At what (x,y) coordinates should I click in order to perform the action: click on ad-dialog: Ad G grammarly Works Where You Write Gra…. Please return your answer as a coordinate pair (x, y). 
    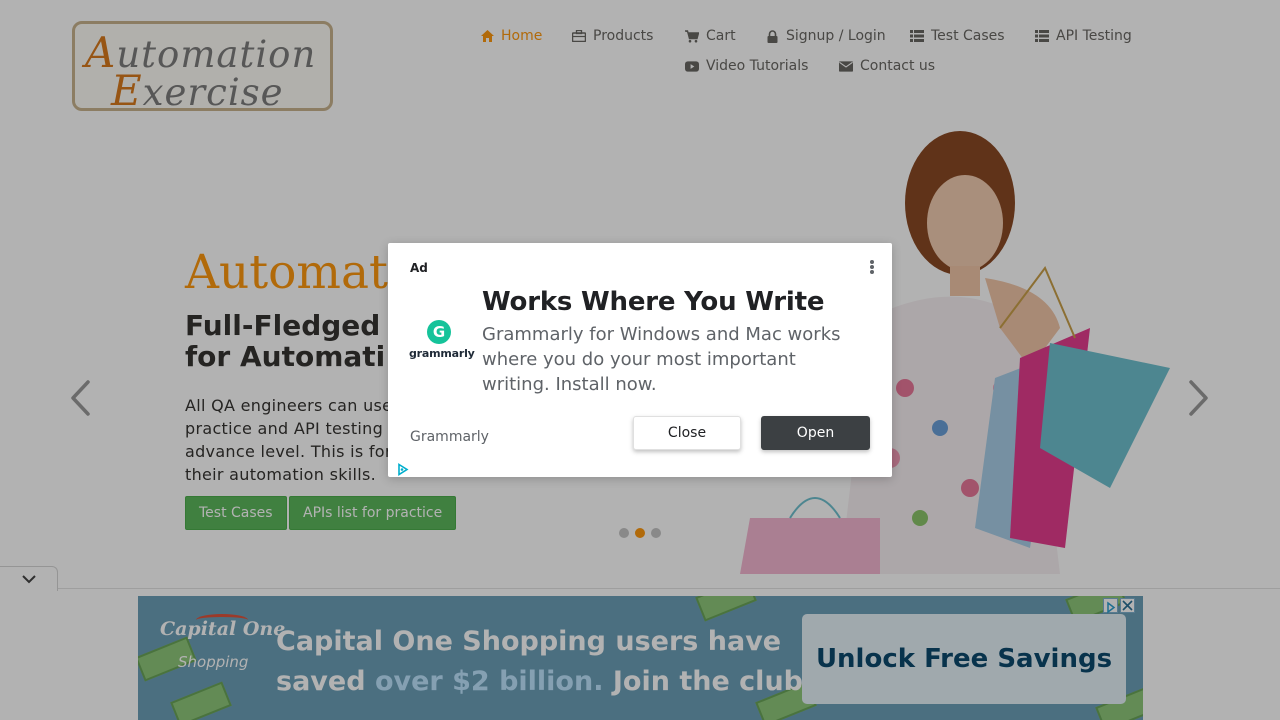
    Looking at the image, I should click on (640, 360).